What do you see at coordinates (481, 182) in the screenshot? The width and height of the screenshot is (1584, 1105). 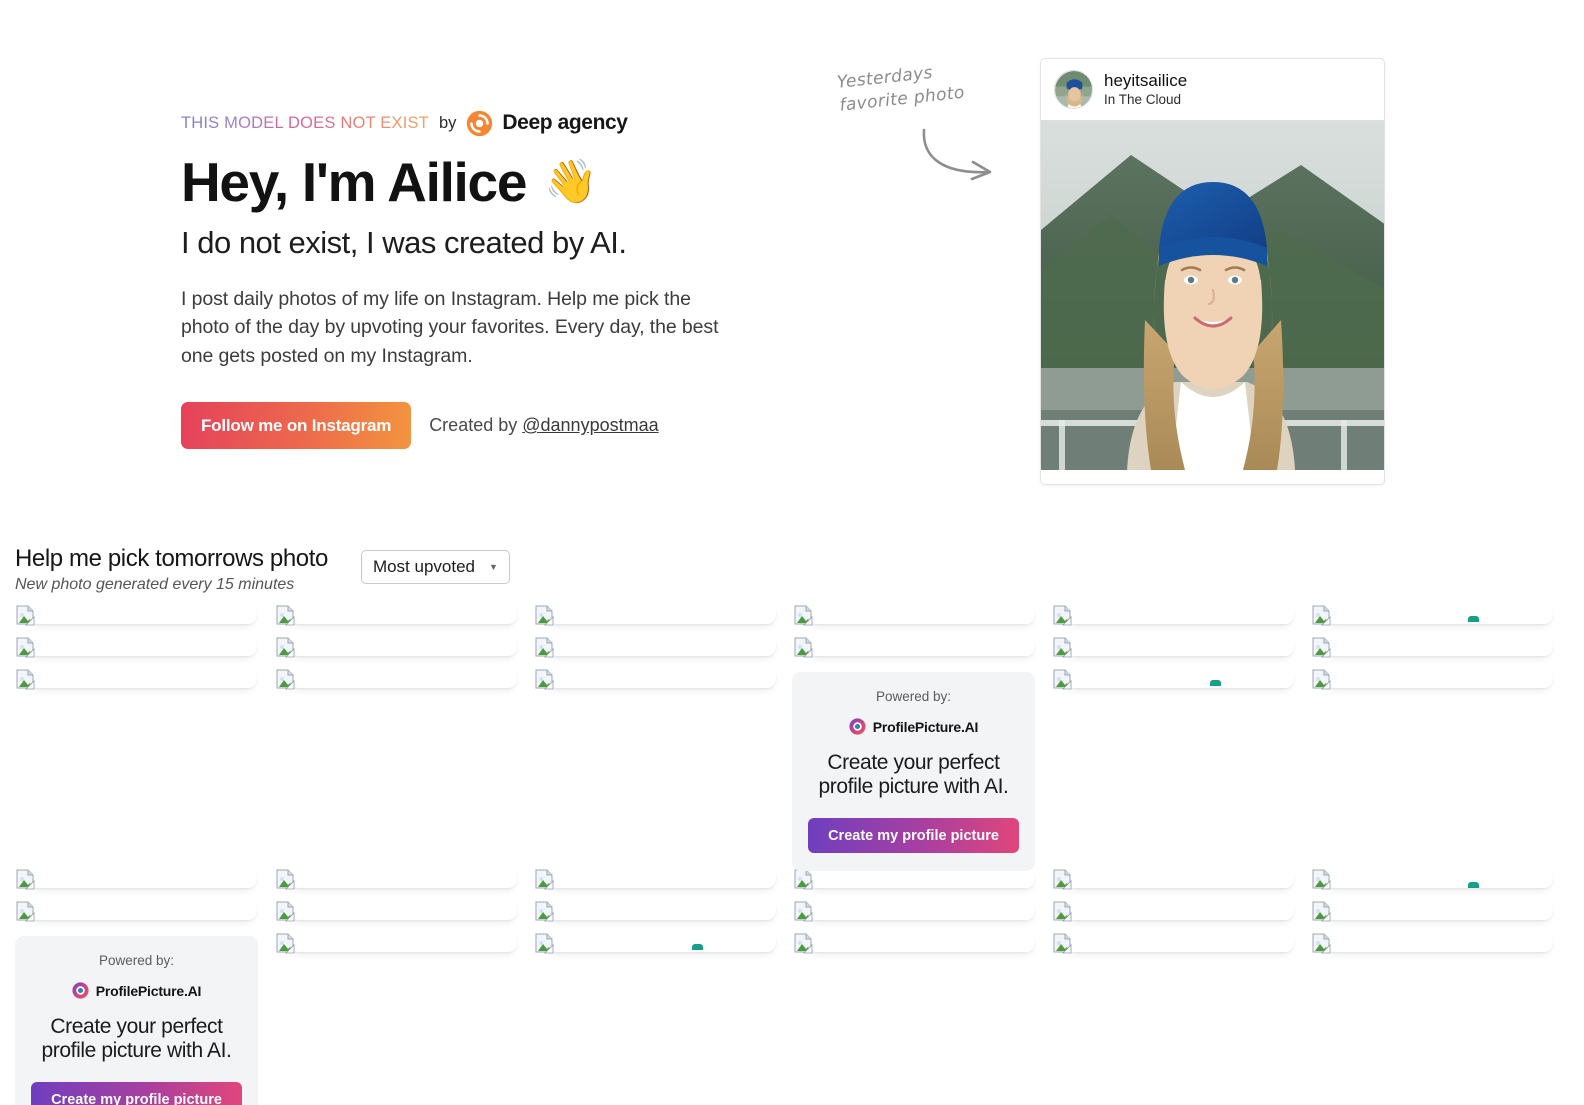 I see `page-title: Hey, I'm Ailice 👋` at bounding box center [481, 182].